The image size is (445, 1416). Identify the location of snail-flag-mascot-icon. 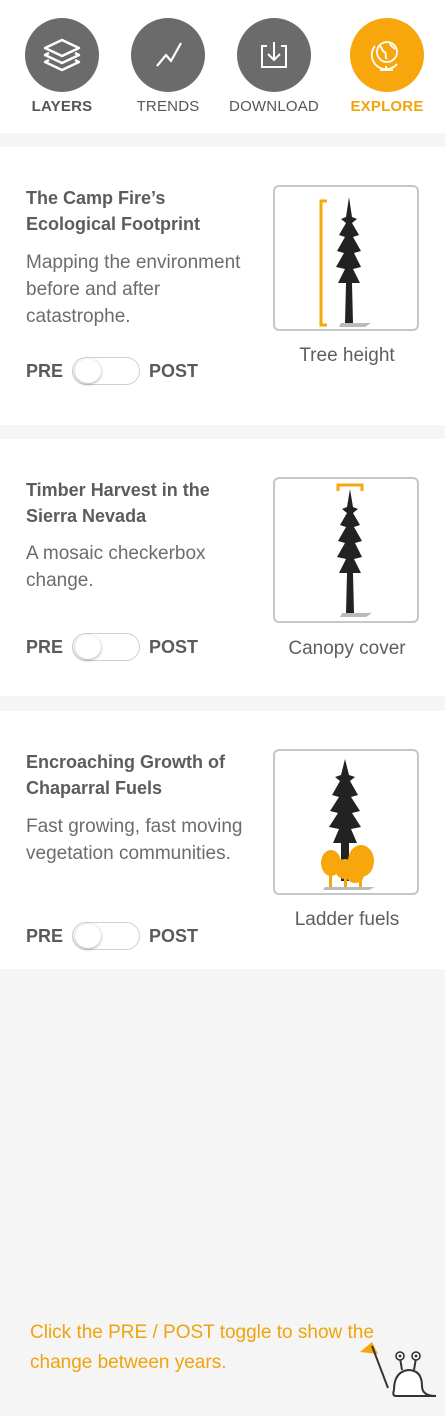
(398, 1369).